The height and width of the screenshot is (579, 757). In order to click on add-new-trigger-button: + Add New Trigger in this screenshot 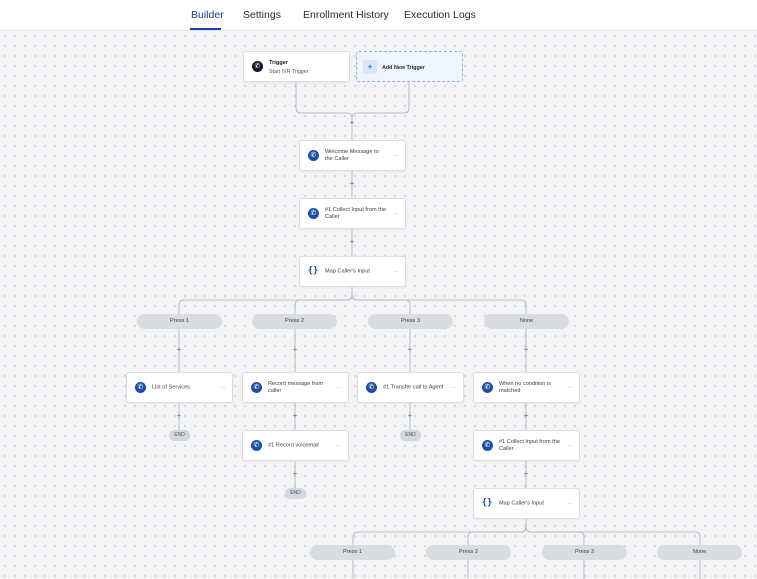, I will do `click(409, 66)`.